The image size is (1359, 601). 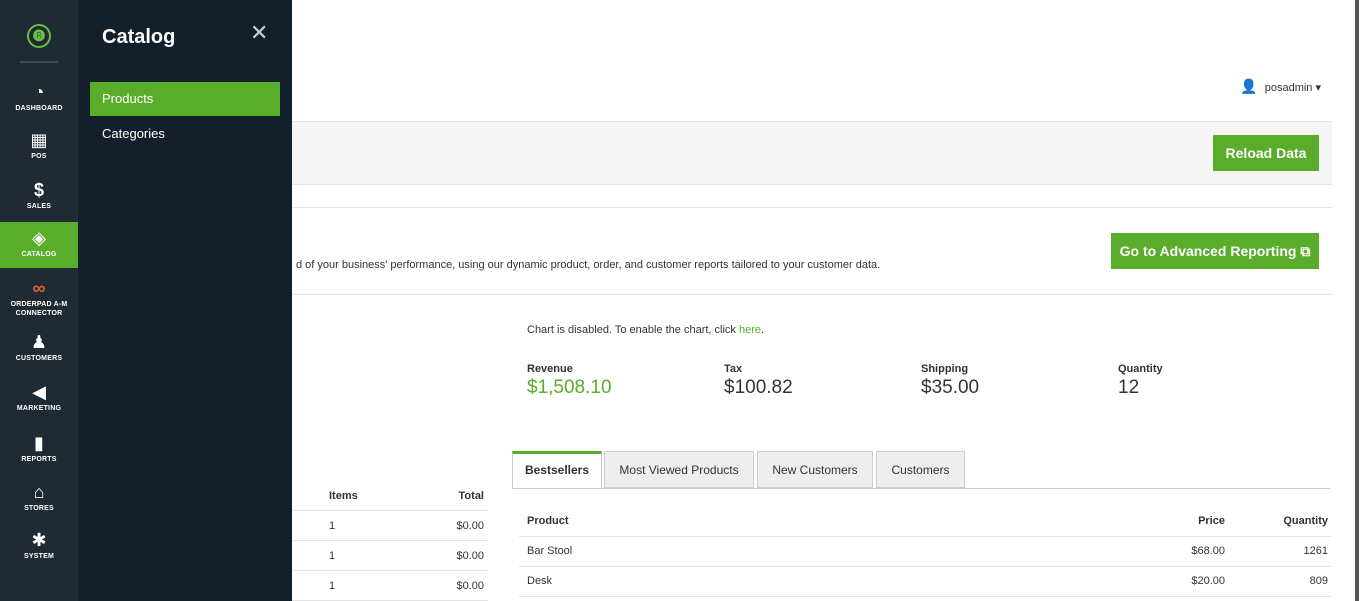 What do you see at coordinates (540, 581) in the screenshot?
I see `cell-product: Desk` at bounding box center [540, 581].